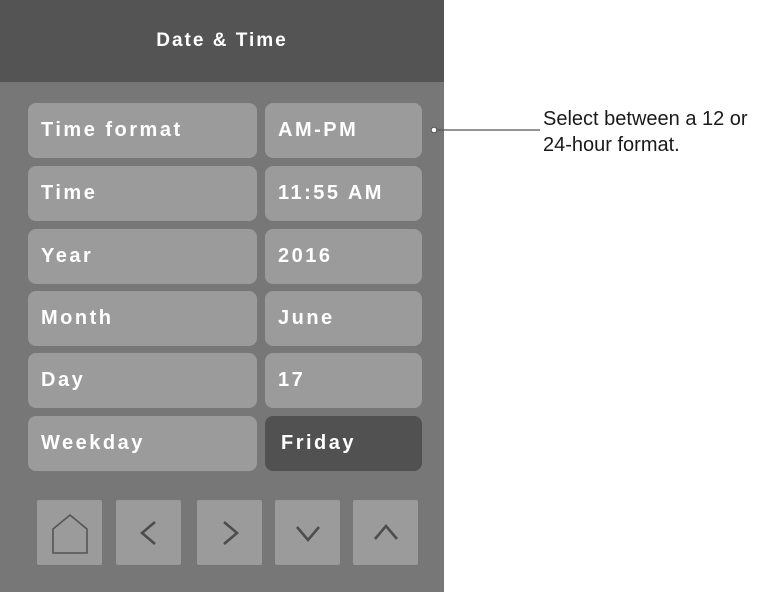 This screenshot has height=592, width=779. What do you see at coordinates (485, 130) in the screenshot?
I see `callout-connector` at bounding box center [485, 130].